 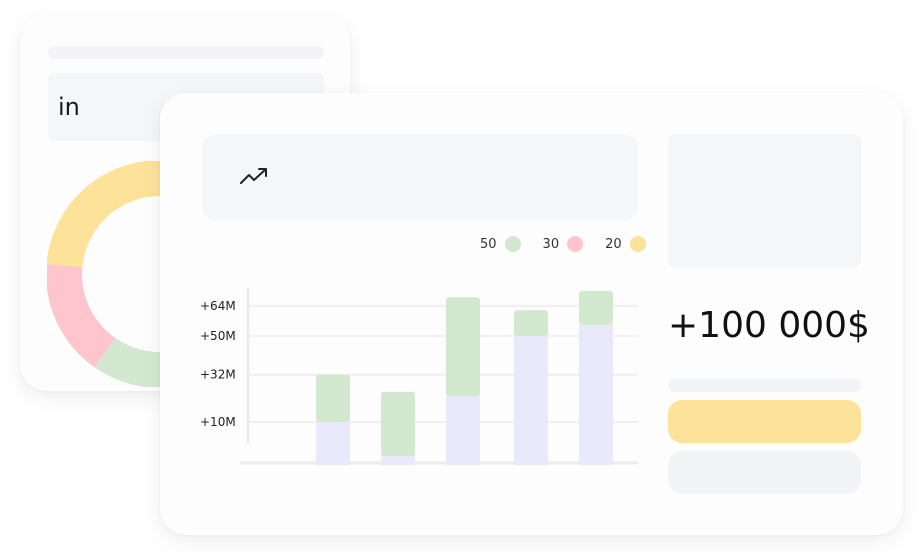 What do you see at coordinates (764, 421) in the screenshot?
I see `primary-action-button` at bounding box center [764, 421].